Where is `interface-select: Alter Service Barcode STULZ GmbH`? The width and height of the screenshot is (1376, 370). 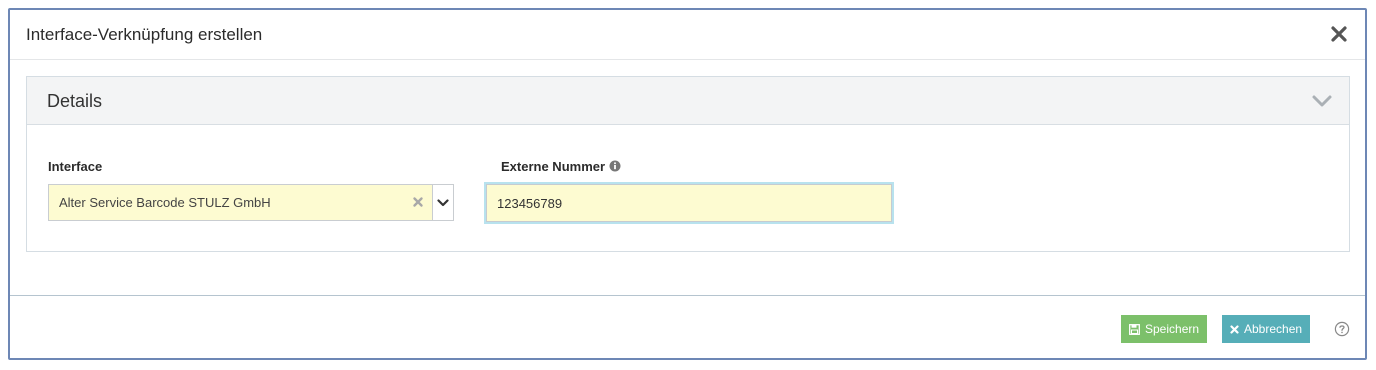 interface-select: Alter Service Barcode STULZ GmbH is located at coordinates (251, 202).